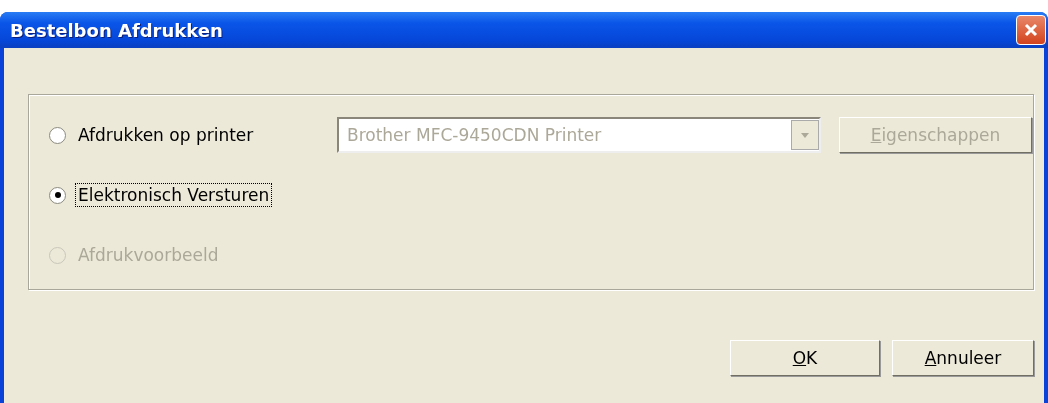  I want to click on radio-option: Elektronisch Versturen, so click(193, 195).